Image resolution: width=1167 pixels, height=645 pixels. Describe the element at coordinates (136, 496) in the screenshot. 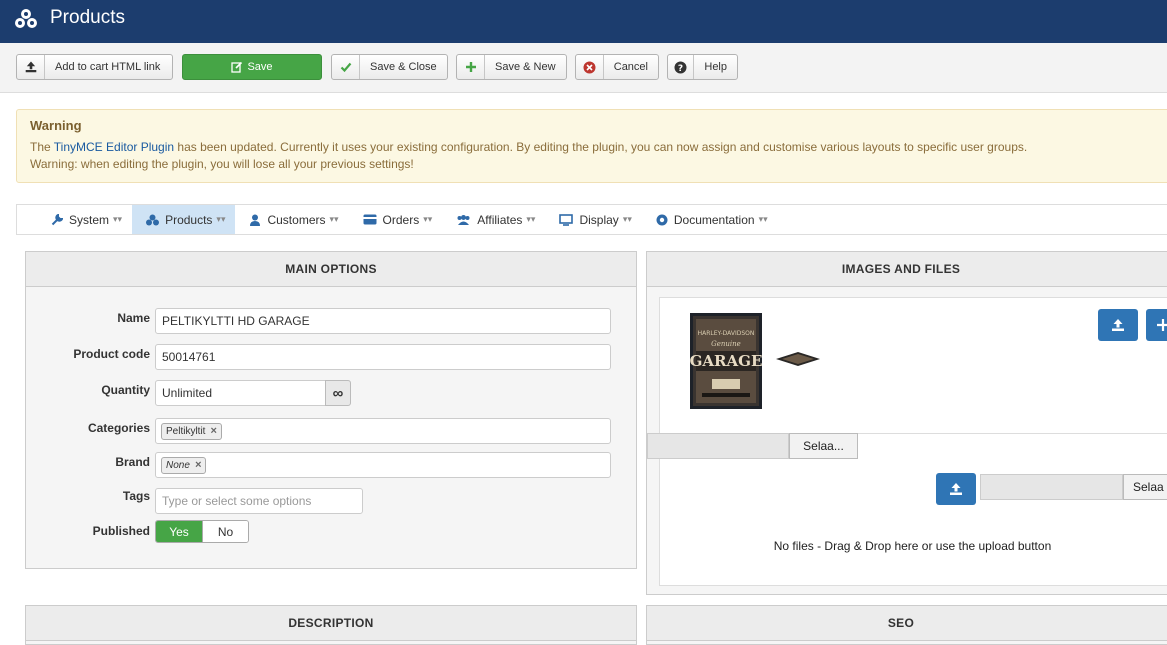

I see `tags-label: Tags` at that location.